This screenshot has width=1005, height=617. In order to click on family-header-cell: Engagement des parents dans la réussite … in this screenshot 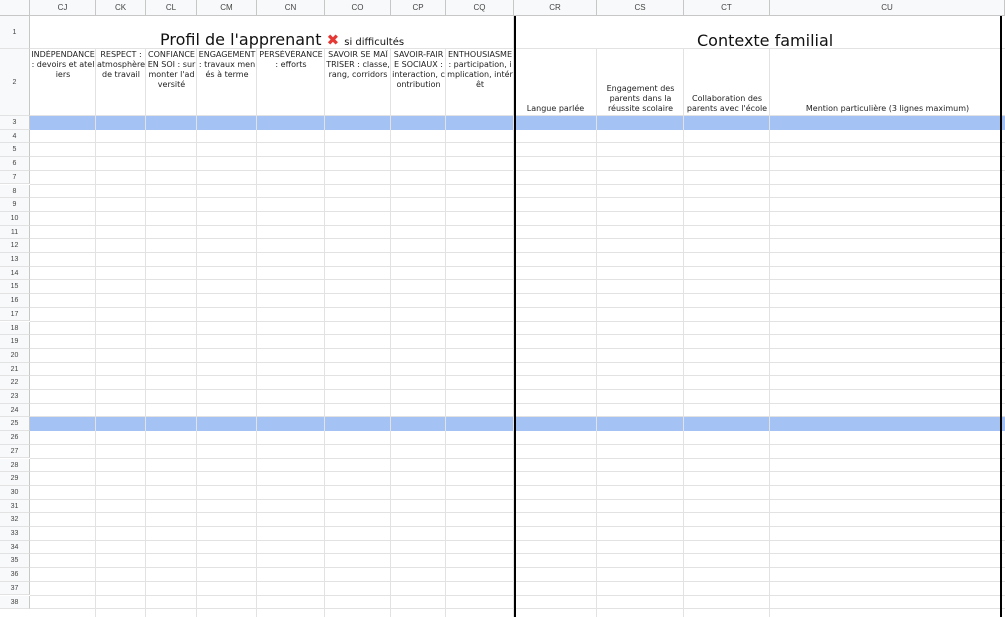, I will do `click(640, 82)`.